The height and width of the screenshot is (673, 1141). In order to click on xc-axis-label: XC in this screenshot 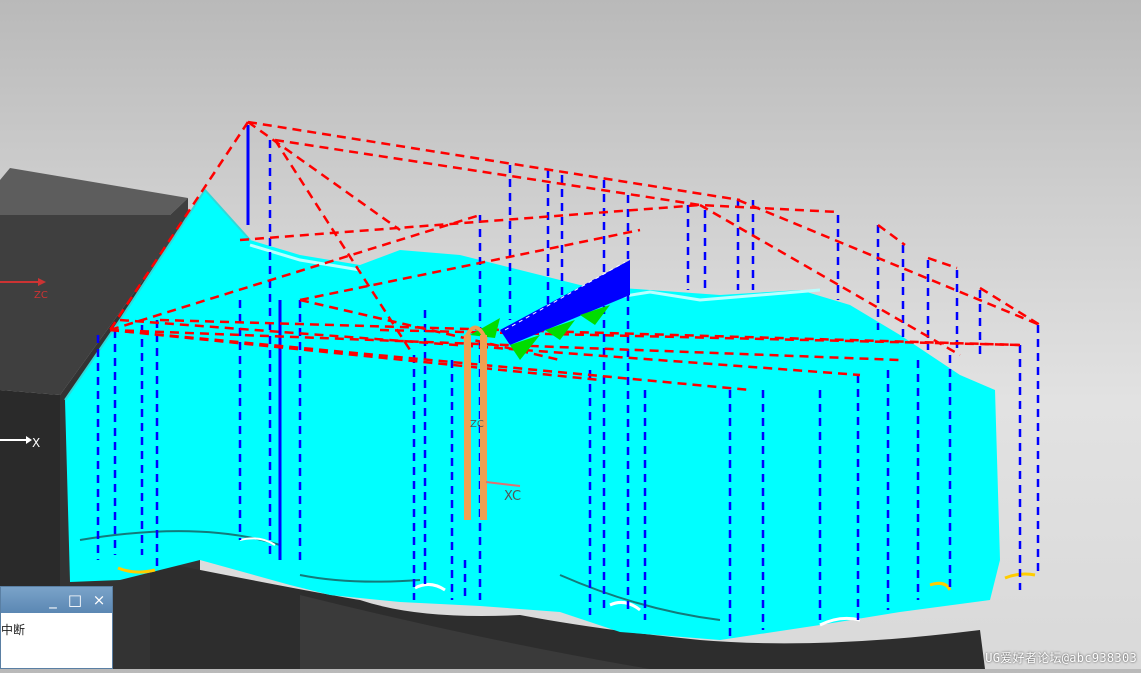, I will do `click(512, 496)`.